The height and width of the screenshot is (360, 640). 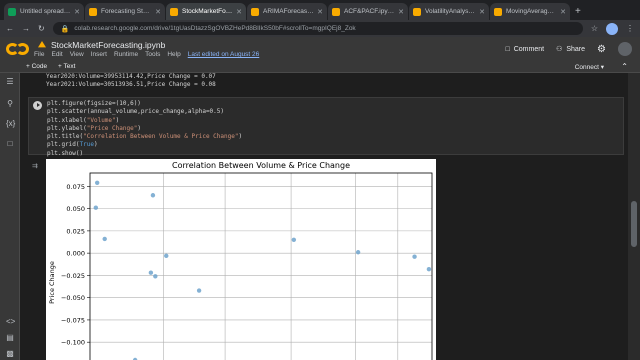 What do you see at coordinates (41, 28) in the screenshot?
I see `reload-icon: ↻` at bounding box center [41, 28].